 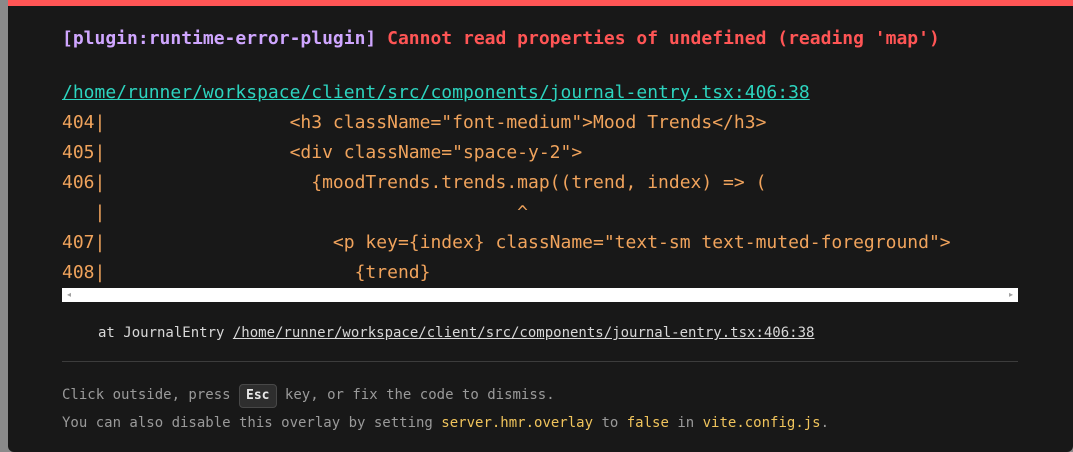 I want to click on plugin-name: [plugin:runtime-error-plugin], so click(x=219, y=38).